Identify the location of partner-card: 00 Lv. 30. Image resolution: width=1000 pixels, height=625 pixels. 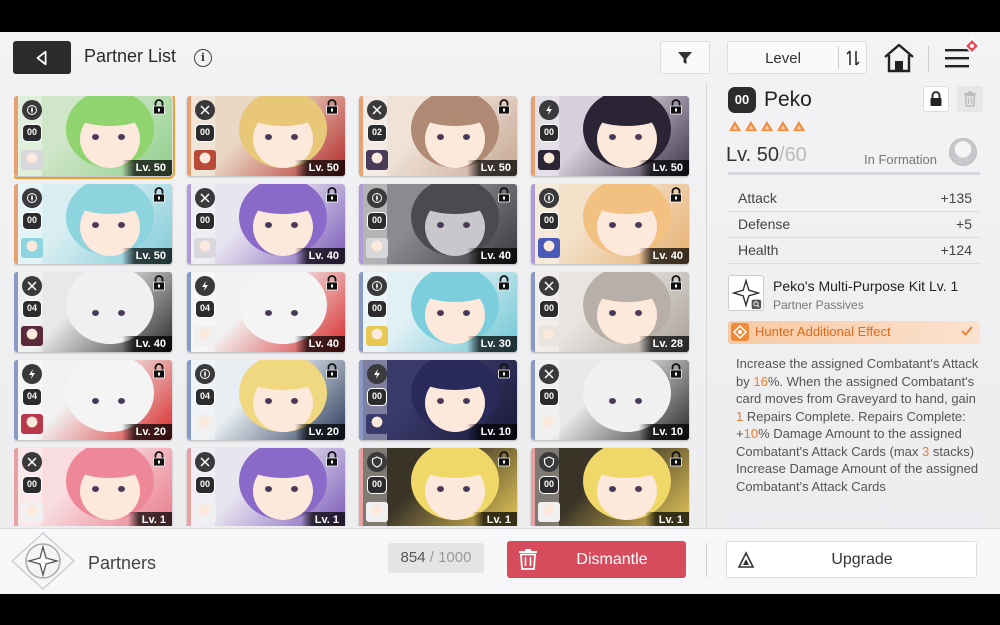
(438, 312).